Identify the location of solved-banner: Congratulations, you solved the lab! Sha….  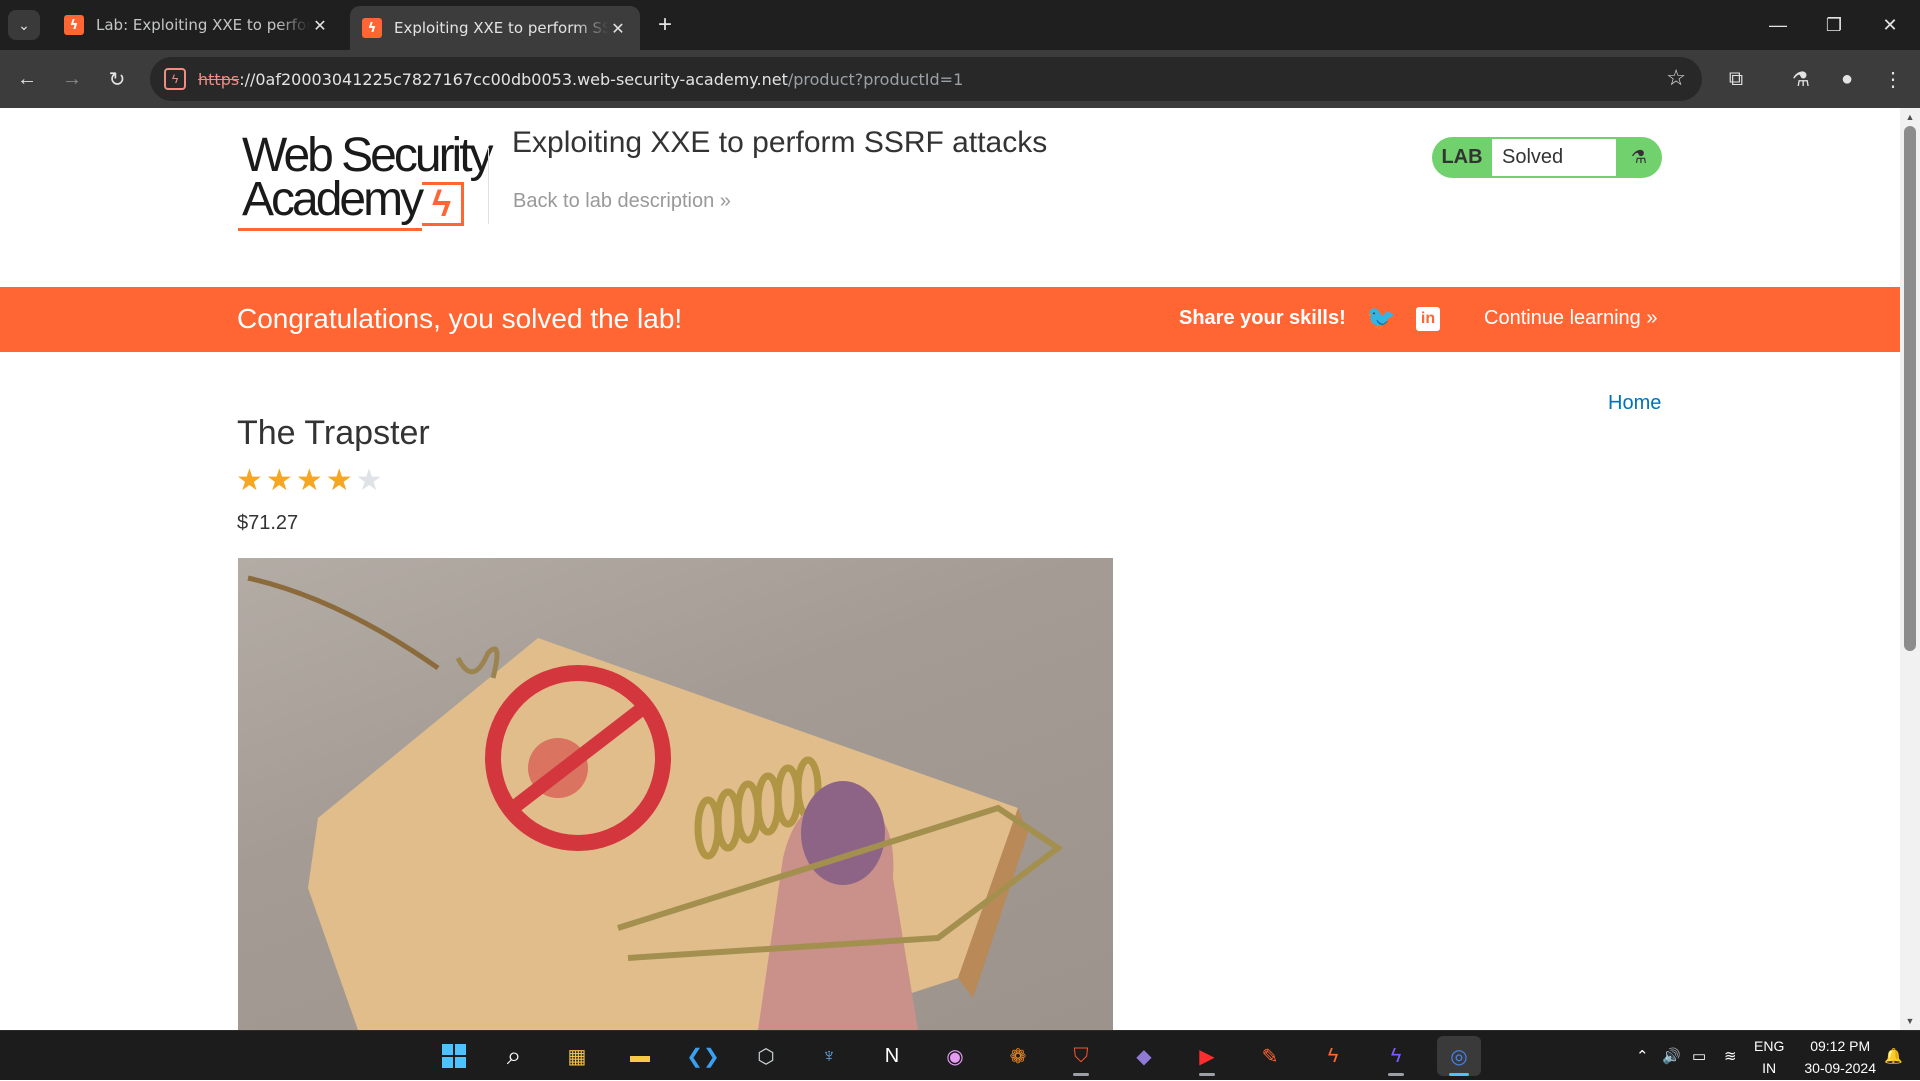
(950, 319).